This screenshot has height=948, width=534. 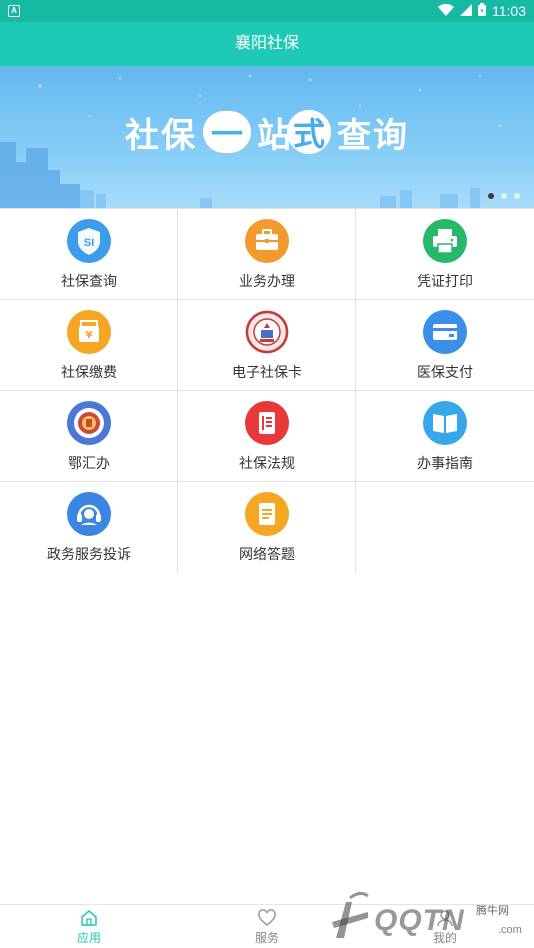 What do you see at coordinates (267, 11) in the screenshot?
I see `status-bar: A 11:03` at bounding box center [267, 11].